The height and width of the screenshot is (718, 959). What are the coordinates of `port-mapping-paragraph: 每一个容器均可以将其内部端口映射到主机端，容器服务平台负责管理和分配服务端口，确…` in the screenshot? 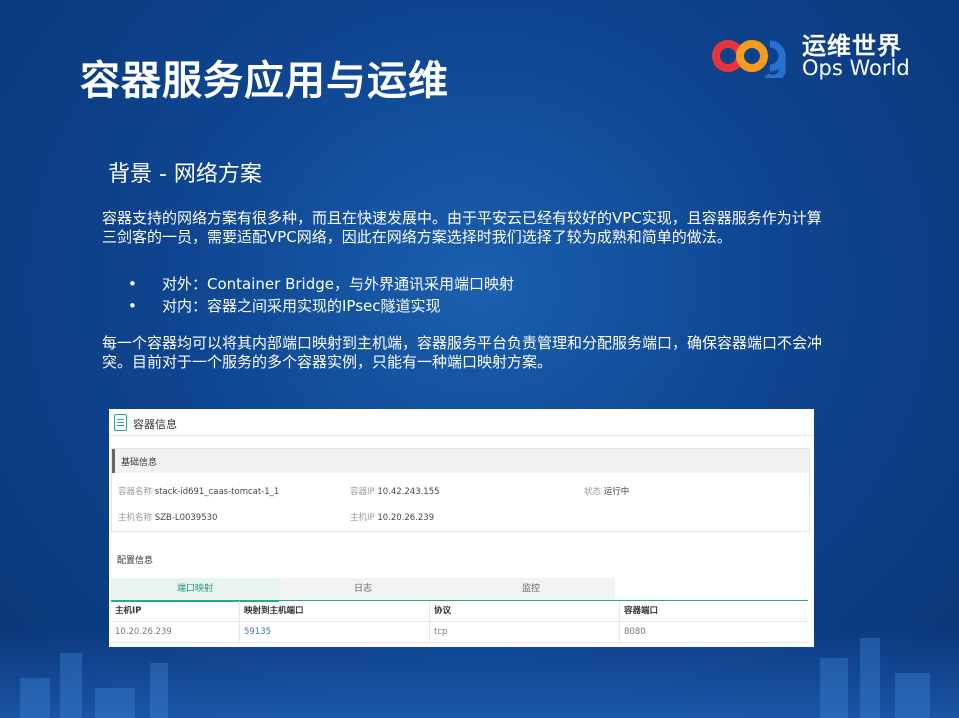 It's located at (462, 352).